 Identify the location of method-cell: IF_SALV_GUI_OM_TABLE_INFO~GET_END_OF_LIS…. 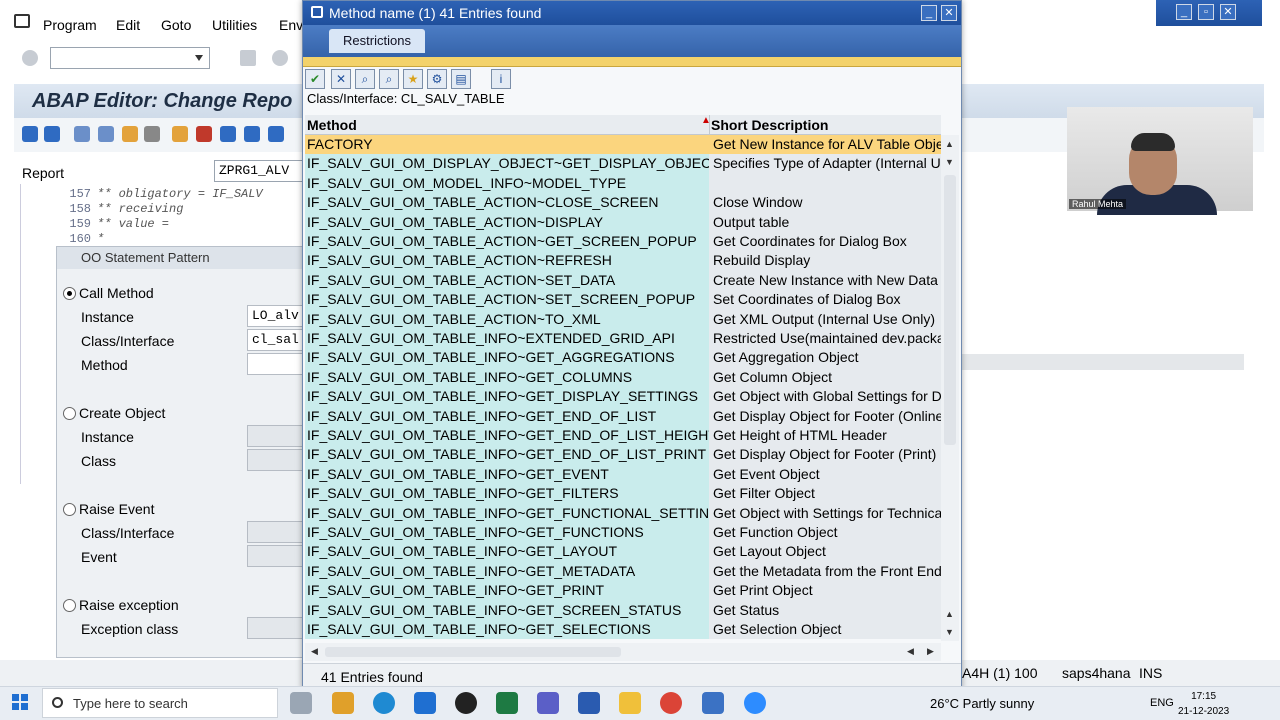
(507, 436).